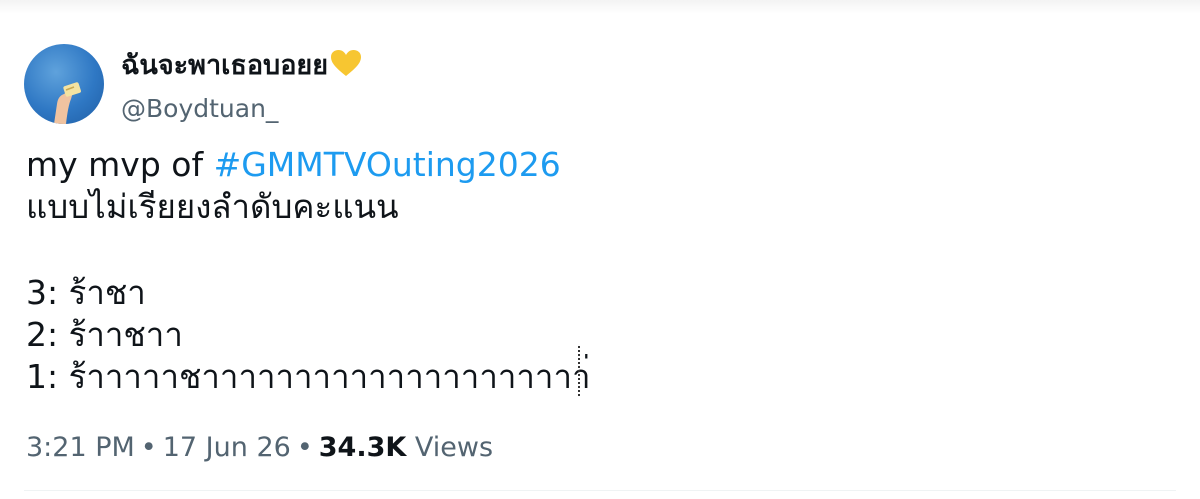 The image size is (1200, 499). I want to click on bottom-divider, so click(600, 490).